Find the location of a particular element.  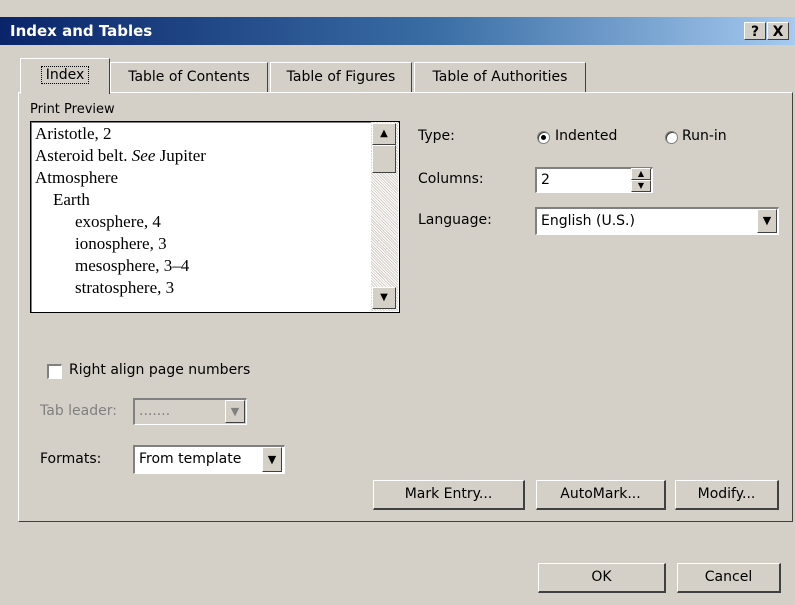

cancel-button: Cancel is located at coordinates (729, 578).